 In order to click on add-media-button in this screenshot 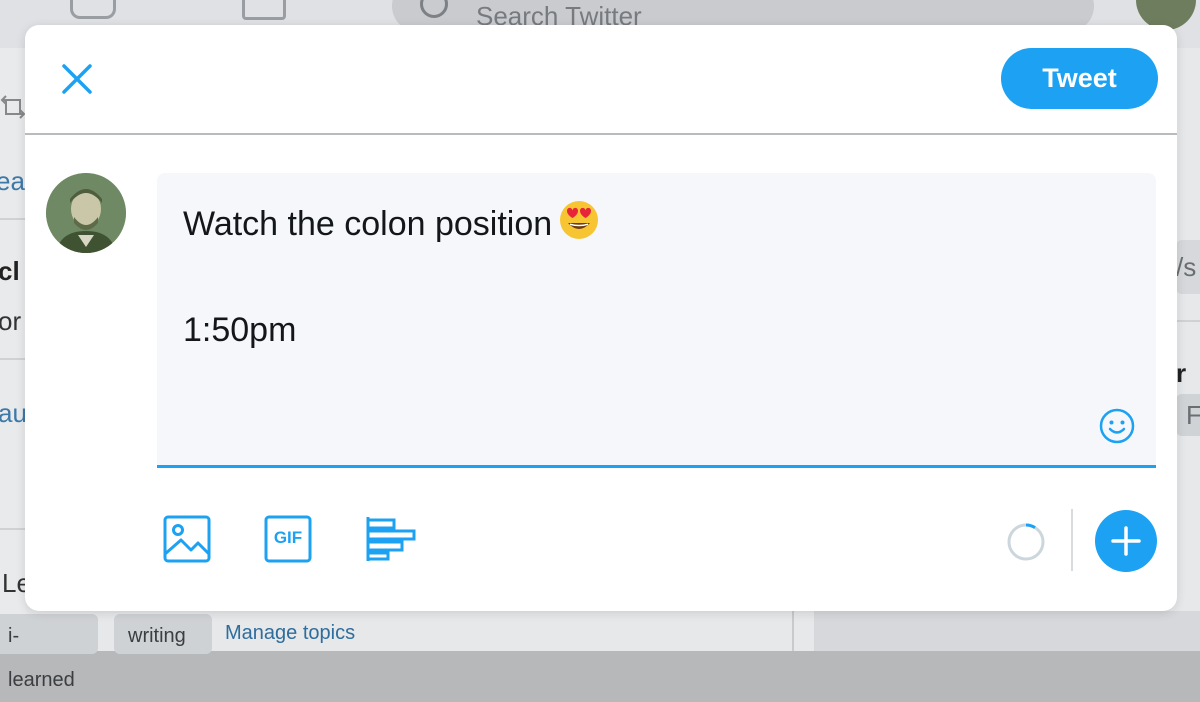, I will do `click(187, 541)`.